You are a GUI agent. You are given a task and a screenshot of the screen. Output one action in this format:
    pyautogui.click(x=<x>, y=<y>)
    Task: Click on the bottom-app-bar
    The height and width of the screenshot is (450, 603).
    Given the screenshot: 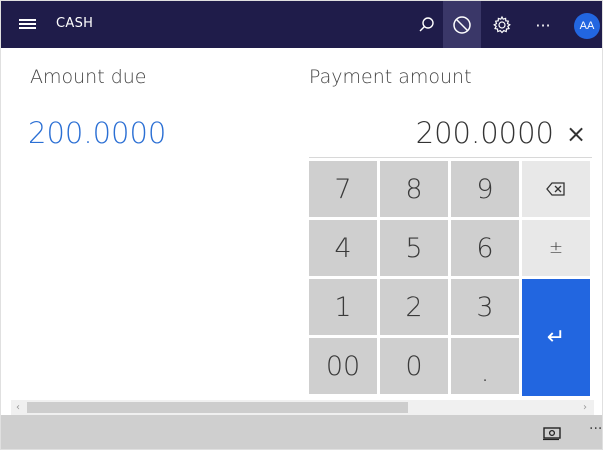 What is the action you would take?
    pyautogui.click(x=301, y=432)
    